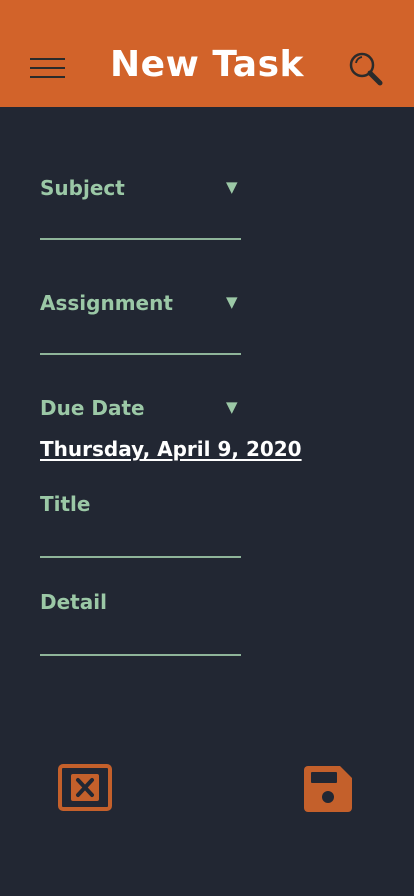  I want to click on due-date-value: Thursday, April 9, 2020, so click(171, 449).